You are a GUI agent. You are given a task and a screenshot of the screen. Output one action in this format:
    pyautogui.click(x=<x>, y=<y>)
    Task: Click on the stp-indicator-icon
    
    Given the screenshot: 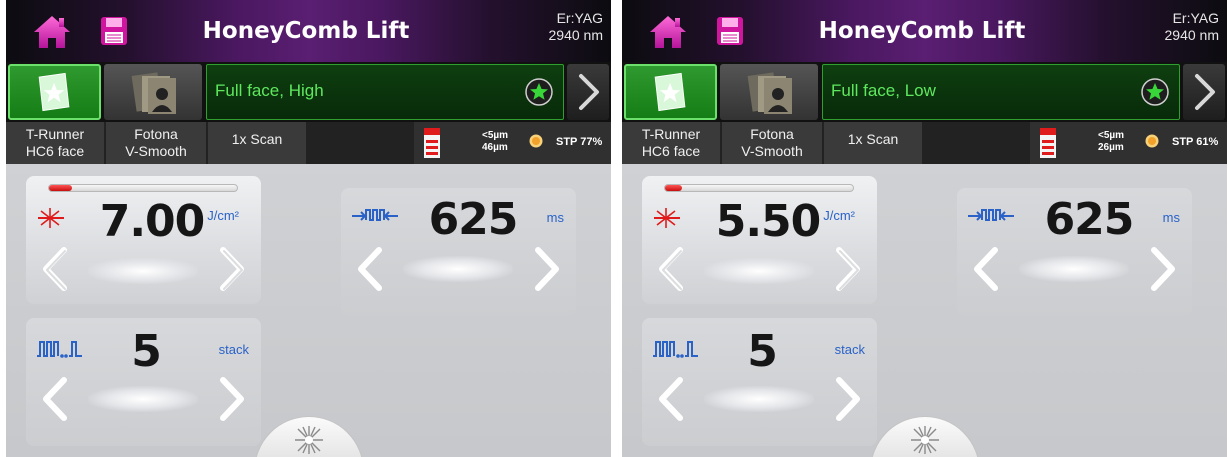 What is the action you would take?
    pyautogui.click(x=536, y=141)
    